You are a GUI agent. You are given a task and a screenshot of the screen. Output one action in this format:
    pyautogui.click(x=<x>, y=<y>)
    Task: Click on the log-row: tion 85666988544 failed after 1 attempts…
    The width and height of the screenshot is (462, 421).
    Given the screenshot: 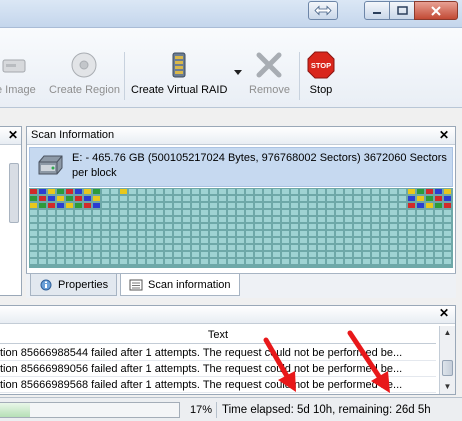 What is the action you would take?
    pyautogui.click(x=218, y=353)
    